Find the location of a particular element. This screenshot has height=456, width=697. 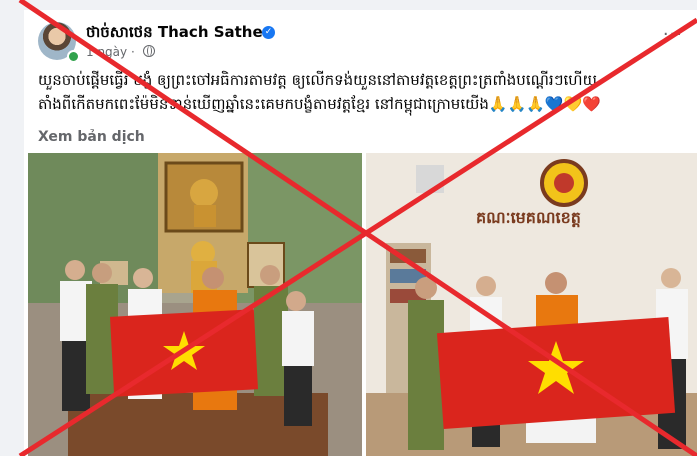

right-photo-sign: គណៈមេគណខេត្ត is located at coordinates (528, 218).